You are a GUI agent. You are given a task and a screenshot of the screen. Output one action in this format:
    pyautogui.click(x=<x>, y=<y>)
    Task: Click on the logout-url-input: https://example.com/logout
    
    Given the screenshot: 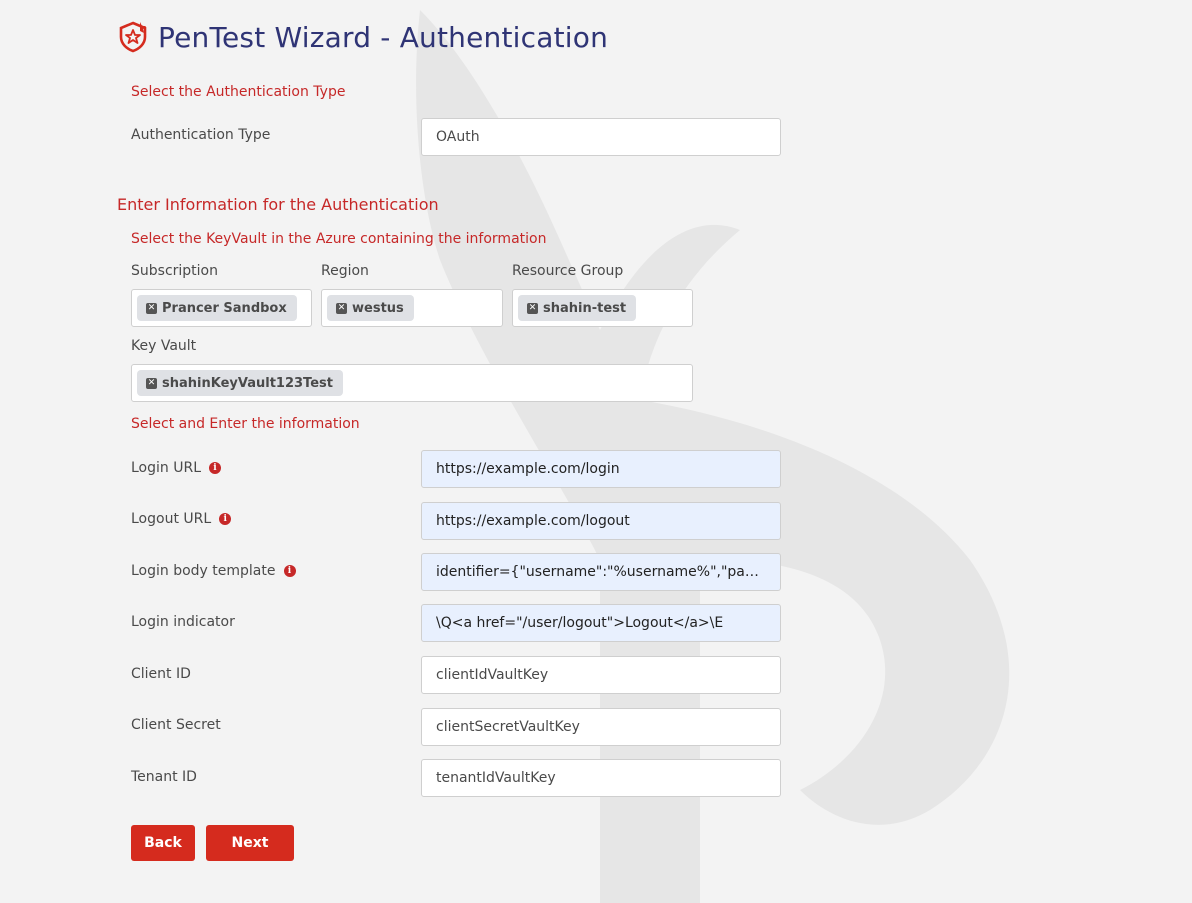 What is the action you would take?
    pyautogui.click(x=601, y=521)
    